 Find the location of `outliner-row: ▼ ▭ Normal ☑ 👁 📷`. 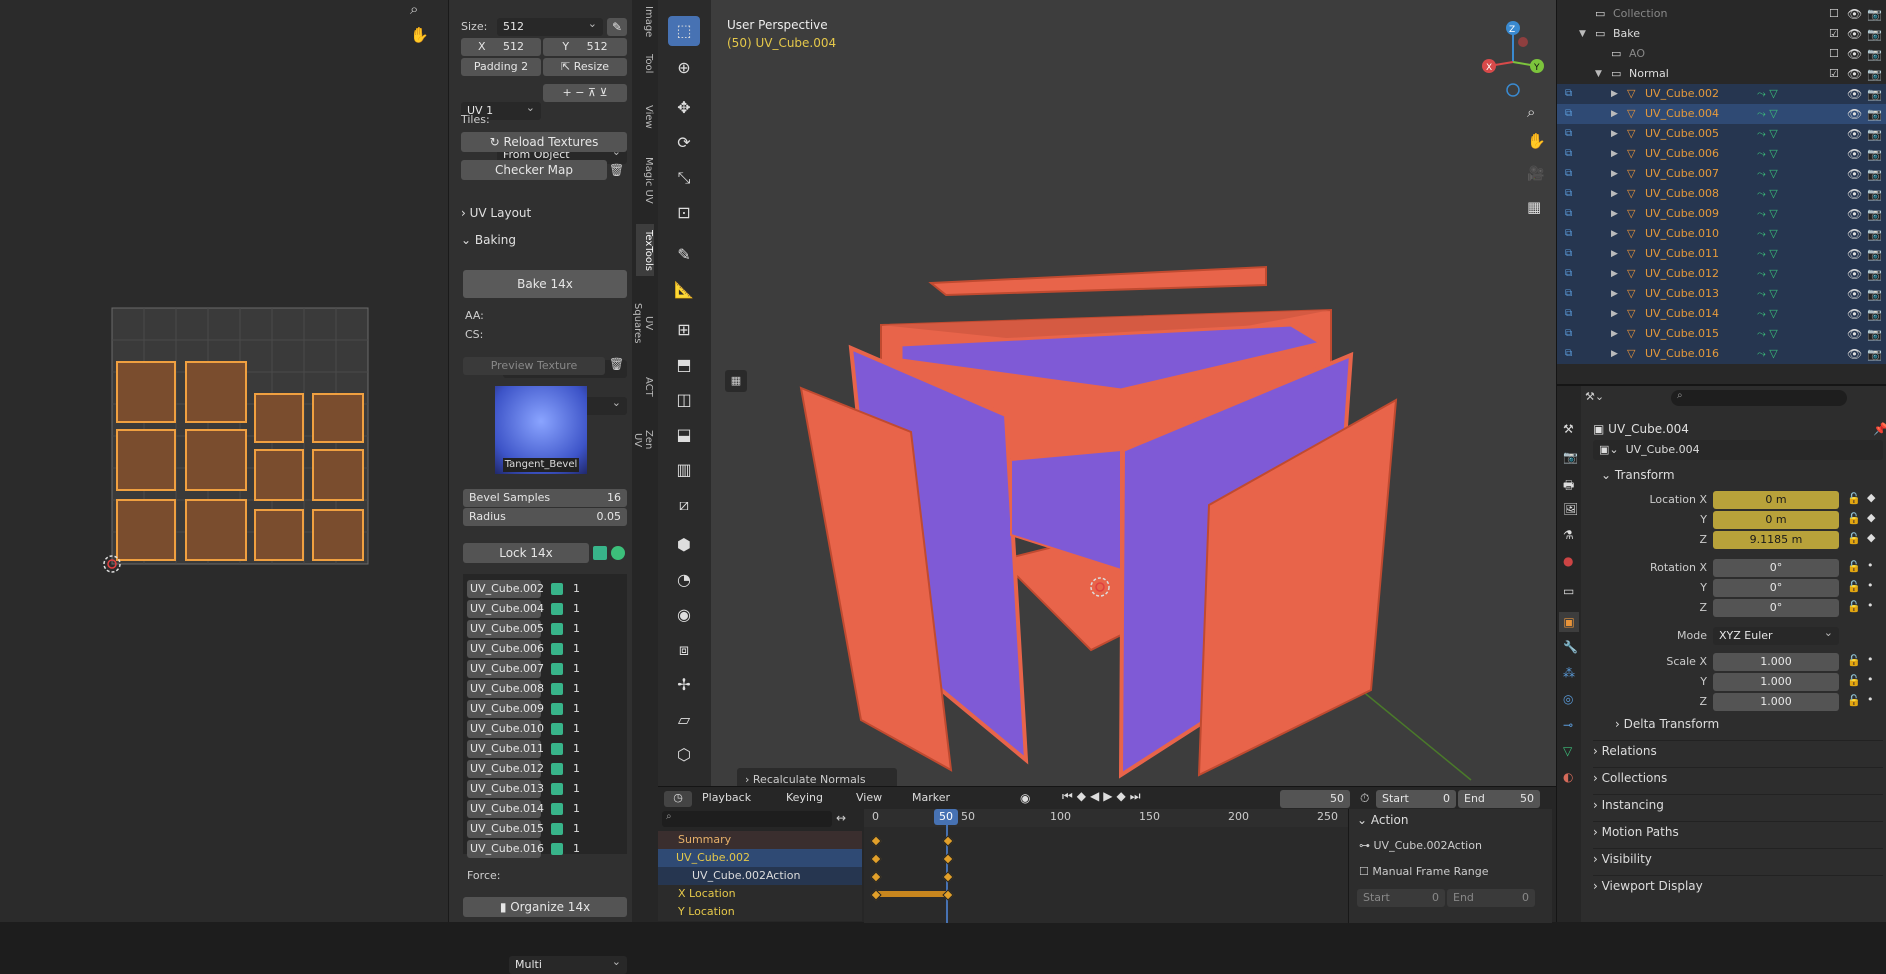

outliner-row: ▼ ▭ Normal ☑ 👁 📷 is located at coordinates (1721, 74).